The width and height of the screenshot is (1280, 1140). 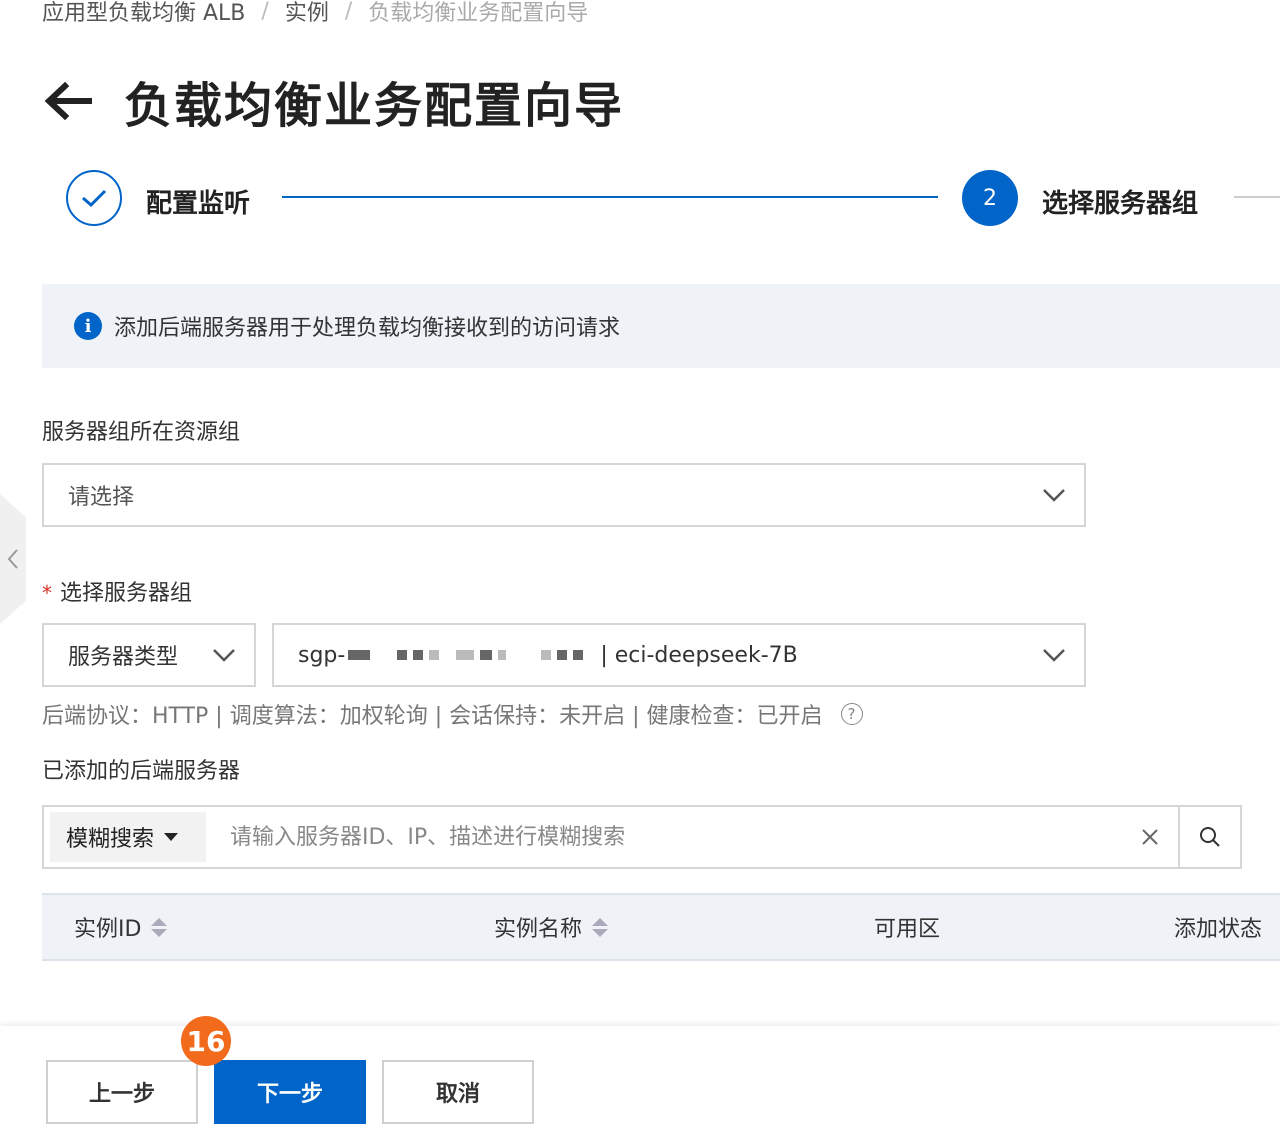 I want to click on server-group-label: * 选择服务器组, so click(x=117, y=591).